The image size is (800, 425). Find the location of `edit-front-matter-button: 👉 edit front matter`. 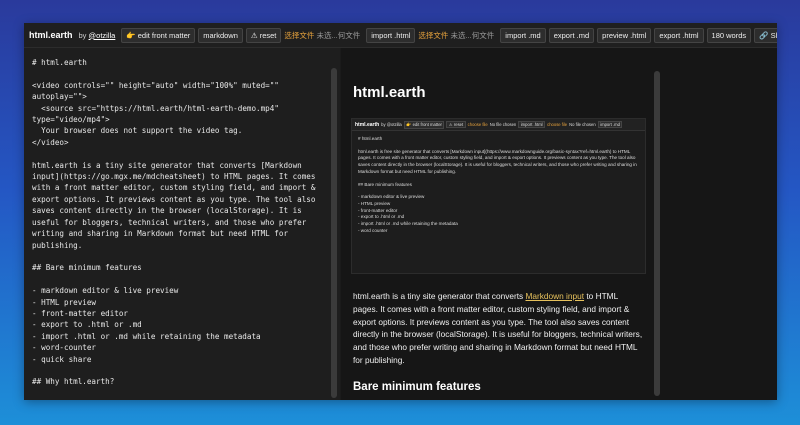

edit-front-matter-button: 👉 edit front matter is located at coordinates (158, 35).